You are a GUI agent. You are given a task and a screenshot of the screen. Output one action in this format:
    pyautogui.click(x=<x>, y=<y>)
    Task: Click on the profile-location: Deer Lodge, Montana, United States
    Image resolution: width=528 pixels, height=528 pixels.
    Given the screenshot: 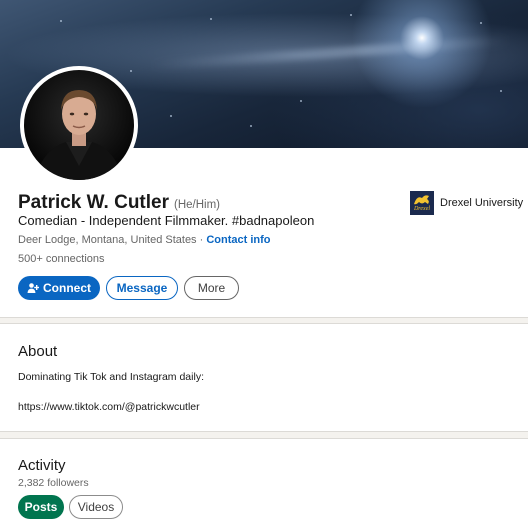 What is the action you would take?
    pyautogui.click(x=107, y=240)
    